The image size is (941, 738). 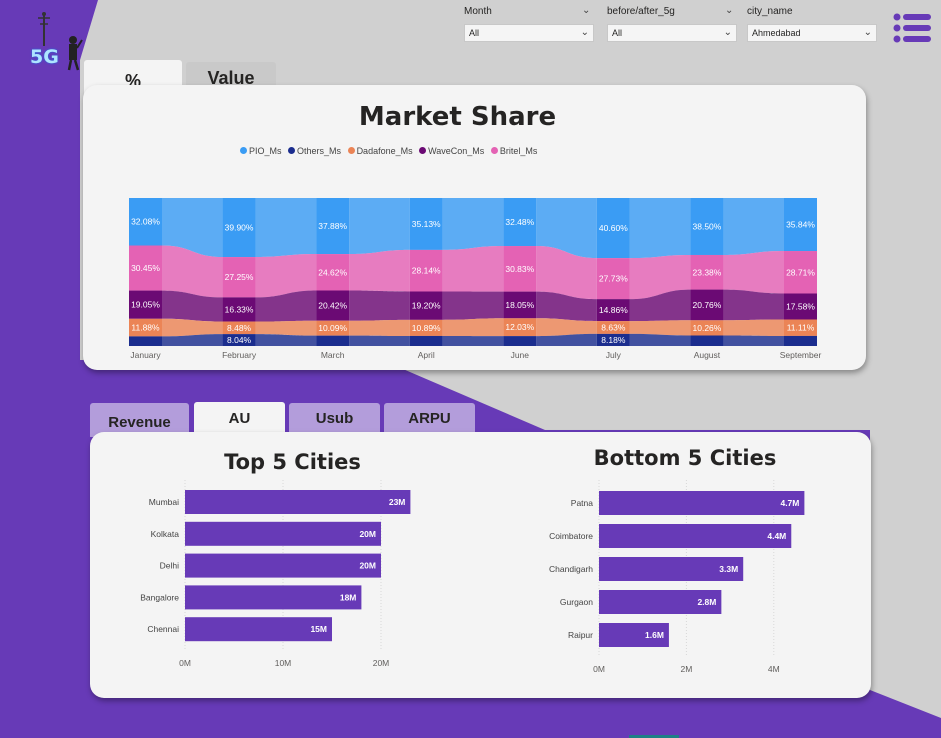 I want to click on value-label: 1.6M, so click(x=654, y=635).